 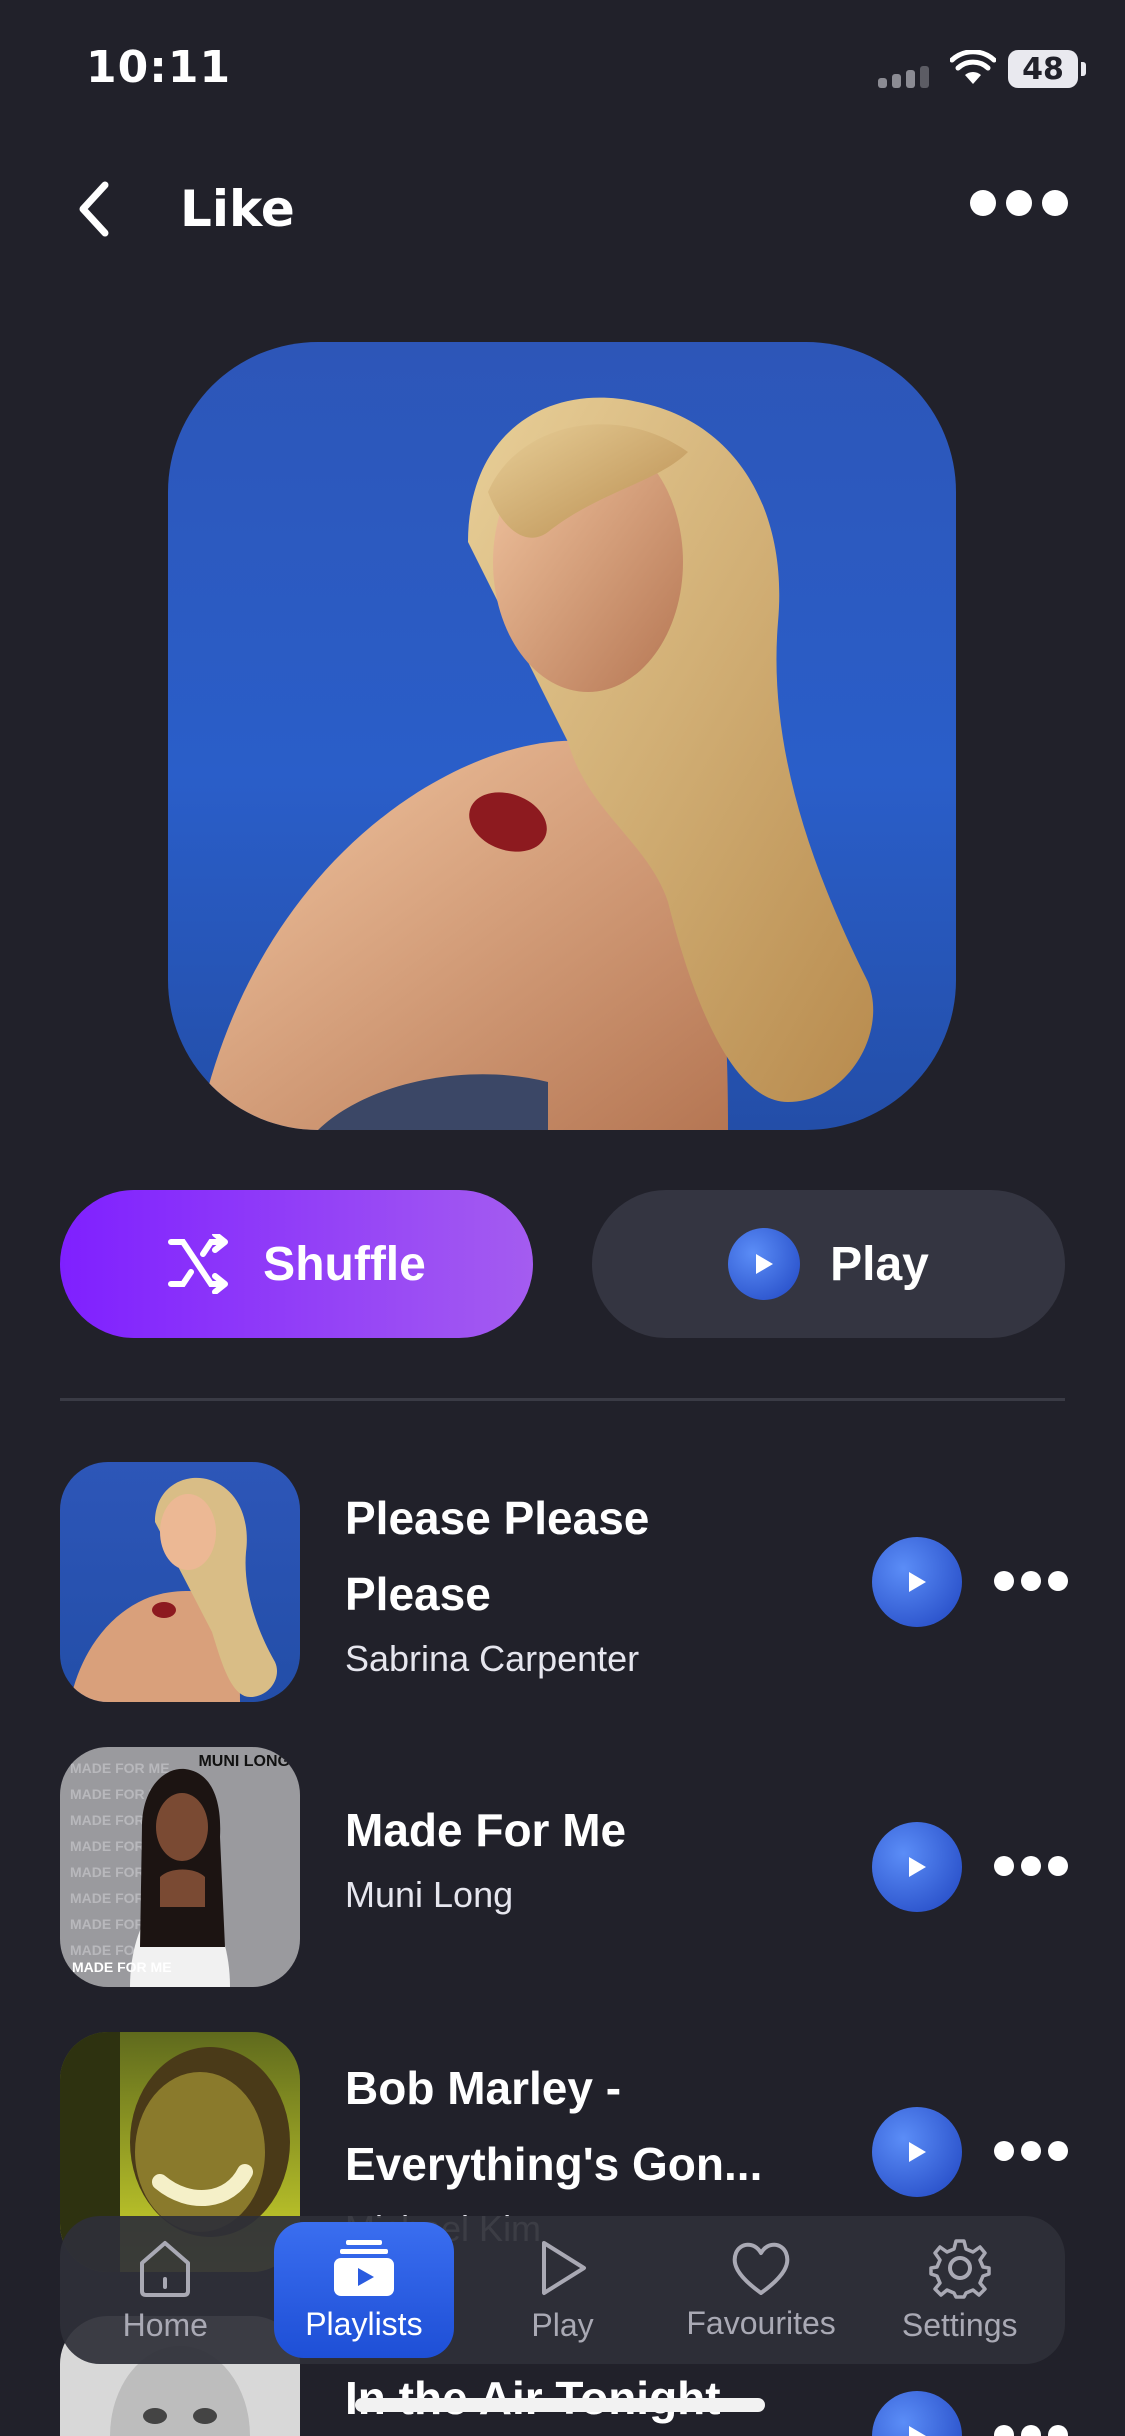 I want to click on gear-icon, so click(x=959, y=2268).